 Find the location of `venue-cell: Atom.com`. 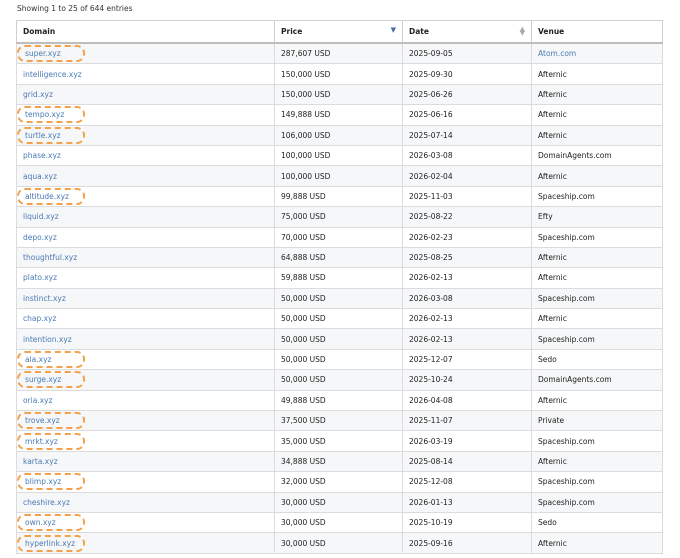

venue-cell: Atom.com is located at coordinates (597, 53).